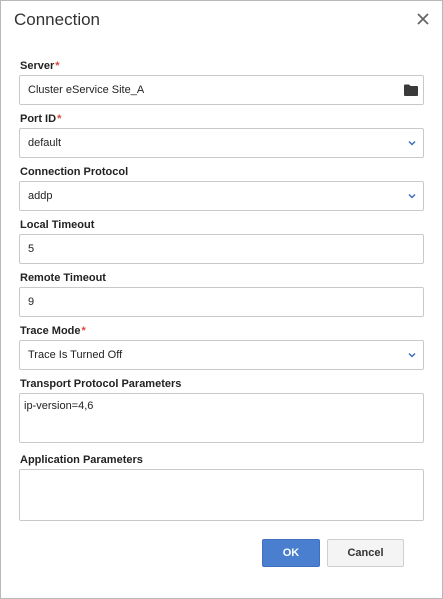  What do you see at coordinates (86, 90) in the screenshot?
I see `server-value: Cluster eService Site_A` at bounding box center [86, 90].